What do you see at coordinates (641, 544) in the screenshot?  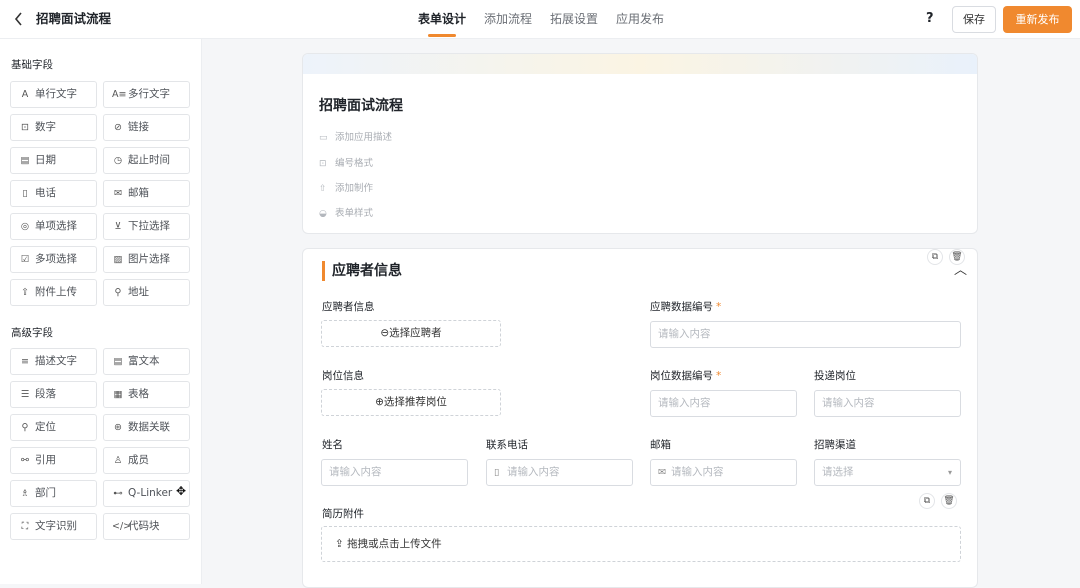 I see `resume-upload-area: ⇪ 拖拽或点击上传文件` at bounding box center [641, 544].